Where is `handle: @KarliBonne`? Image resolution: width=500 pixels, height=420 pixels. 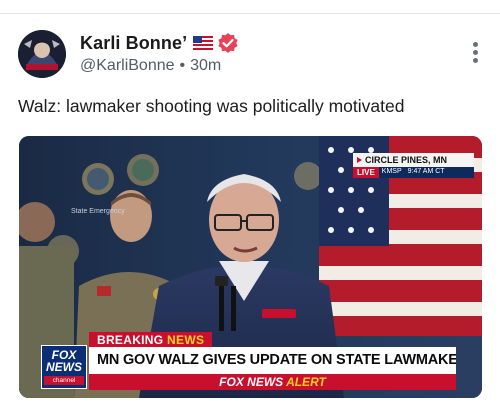 handle: @KarliBonne is located at coordinates (127, 66).